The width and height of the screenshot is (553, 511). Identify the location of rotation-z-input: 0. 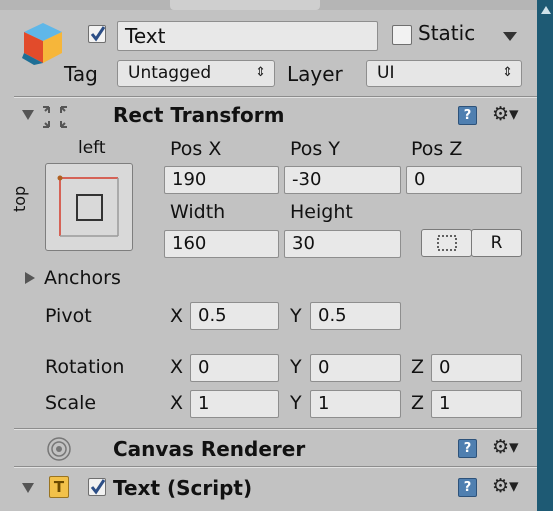
(476, 368).